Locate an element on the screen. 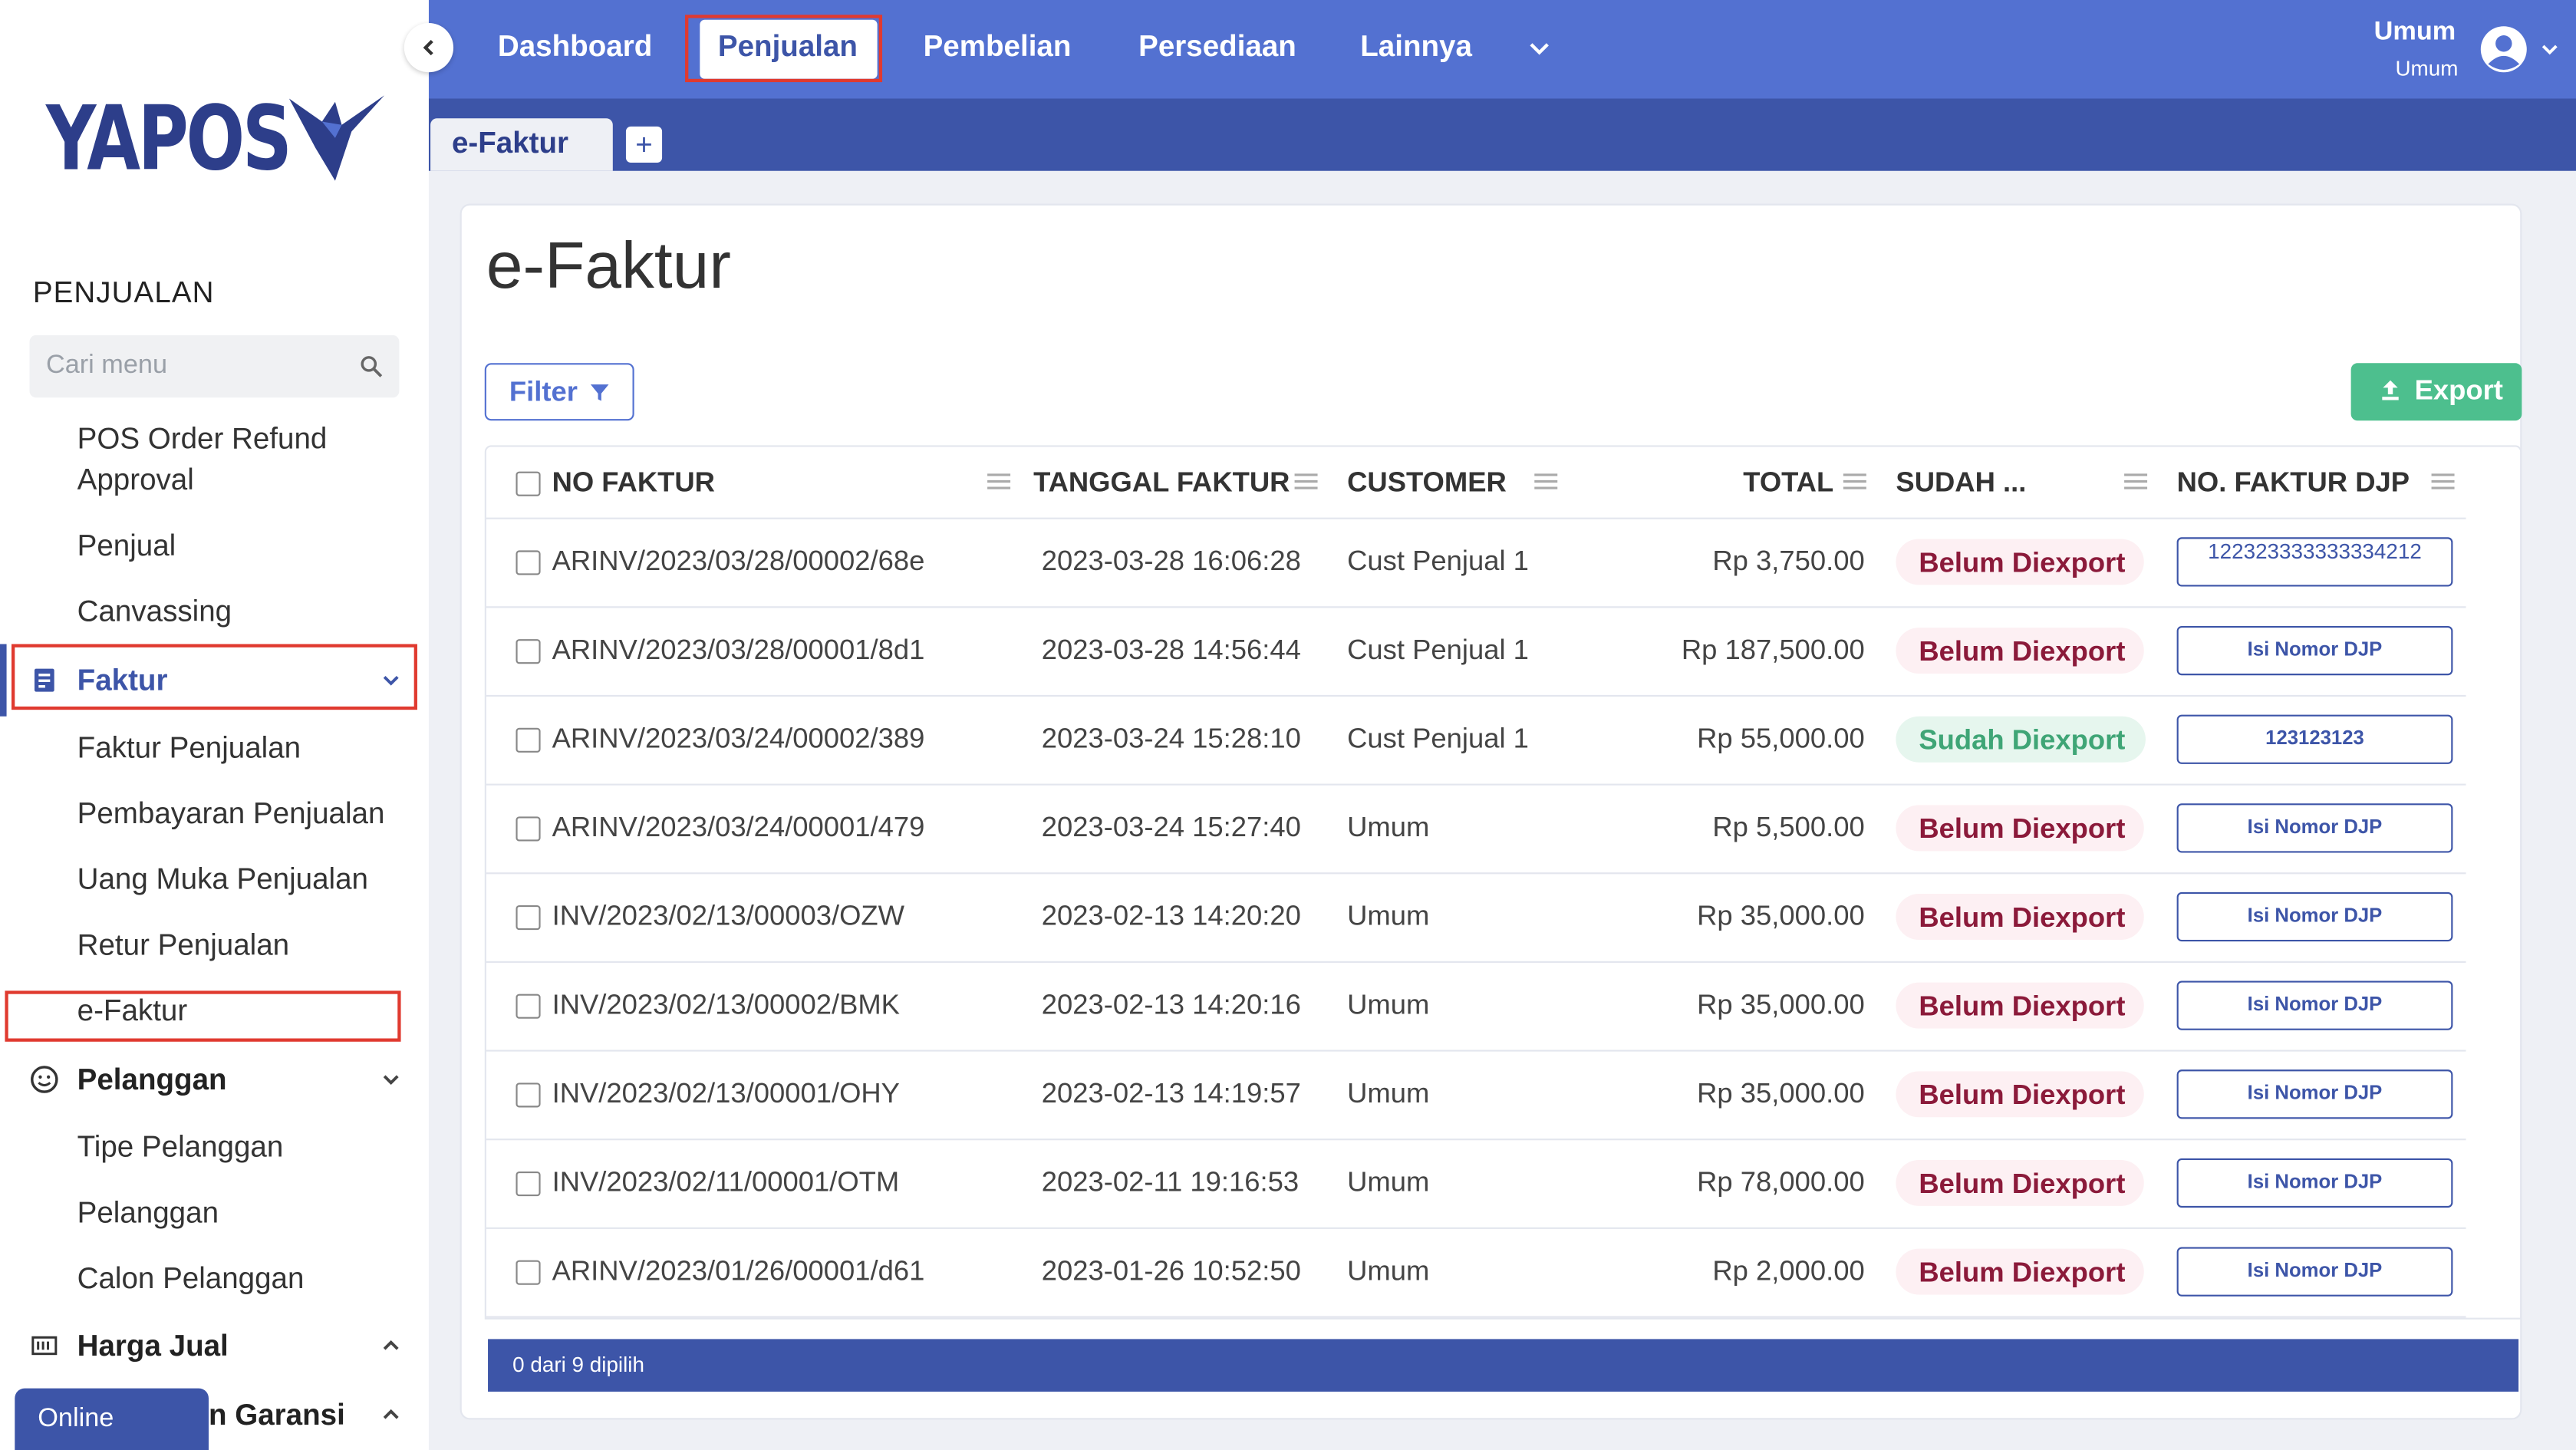  cell-no-faktur: ARINV/2023/01/26/00001/d61 is located at coordinates (738, 1271).